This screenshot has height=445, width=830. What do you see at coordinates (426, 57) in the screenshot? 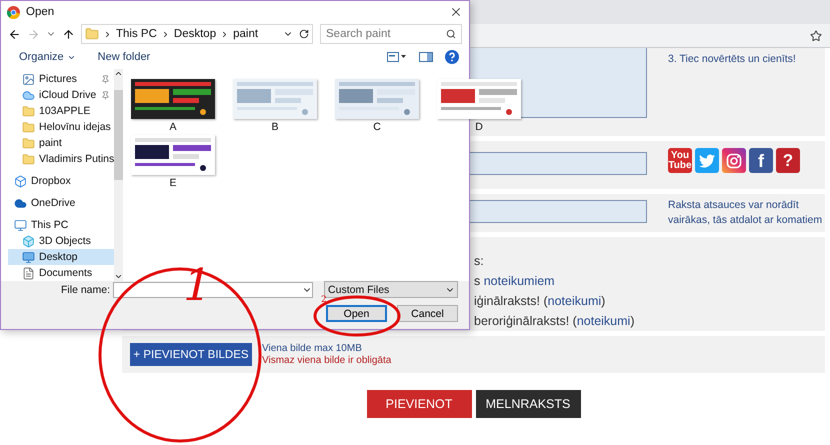
I see `preview-pane-icon` at bounding box center [426, 57].